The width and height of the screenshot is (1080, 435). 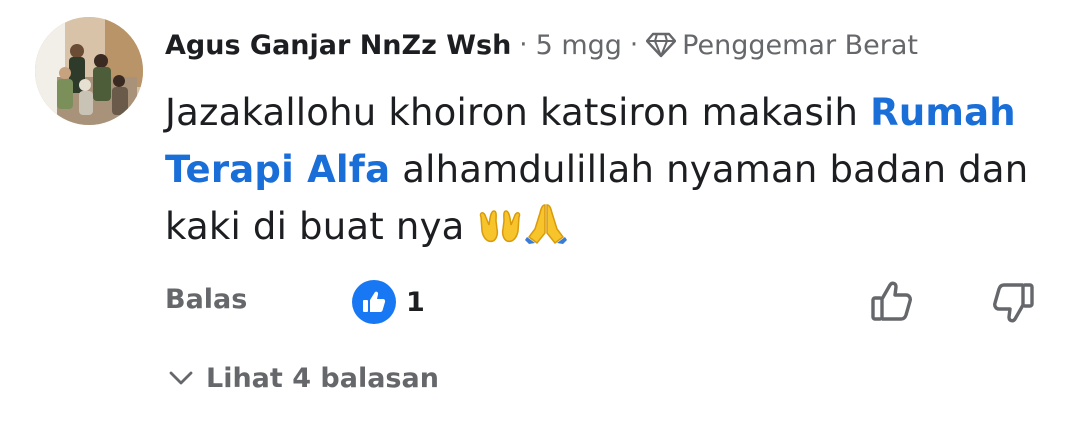 I want to click on chevron-down-icon, so click(x=181, y=378).